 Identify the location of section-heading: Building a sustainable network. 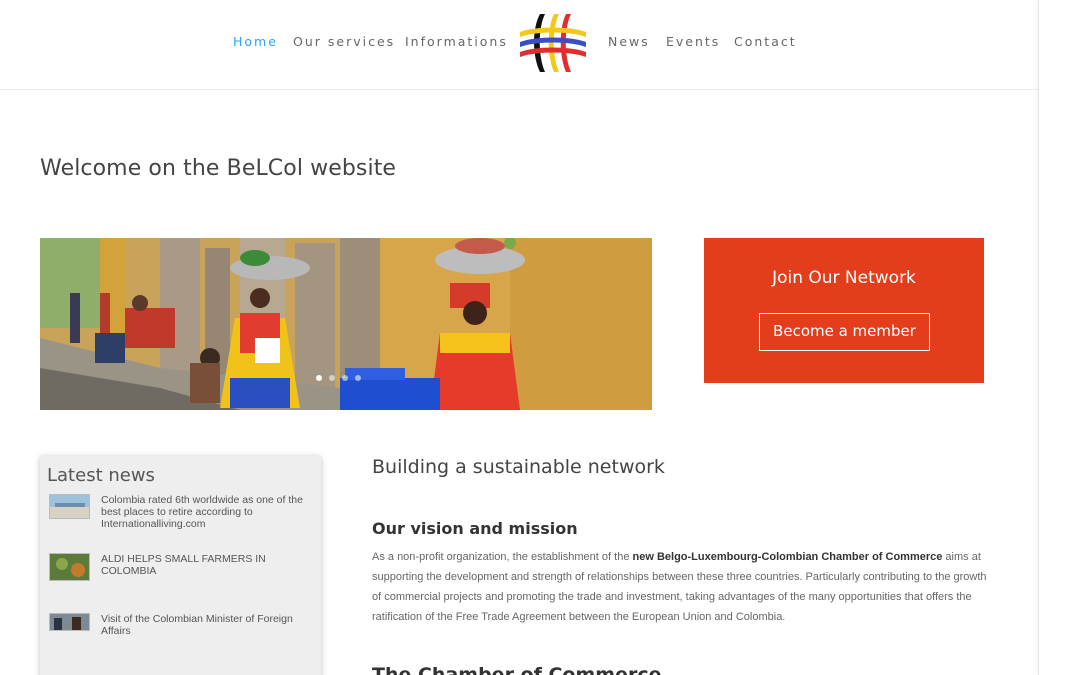
(518, 467).